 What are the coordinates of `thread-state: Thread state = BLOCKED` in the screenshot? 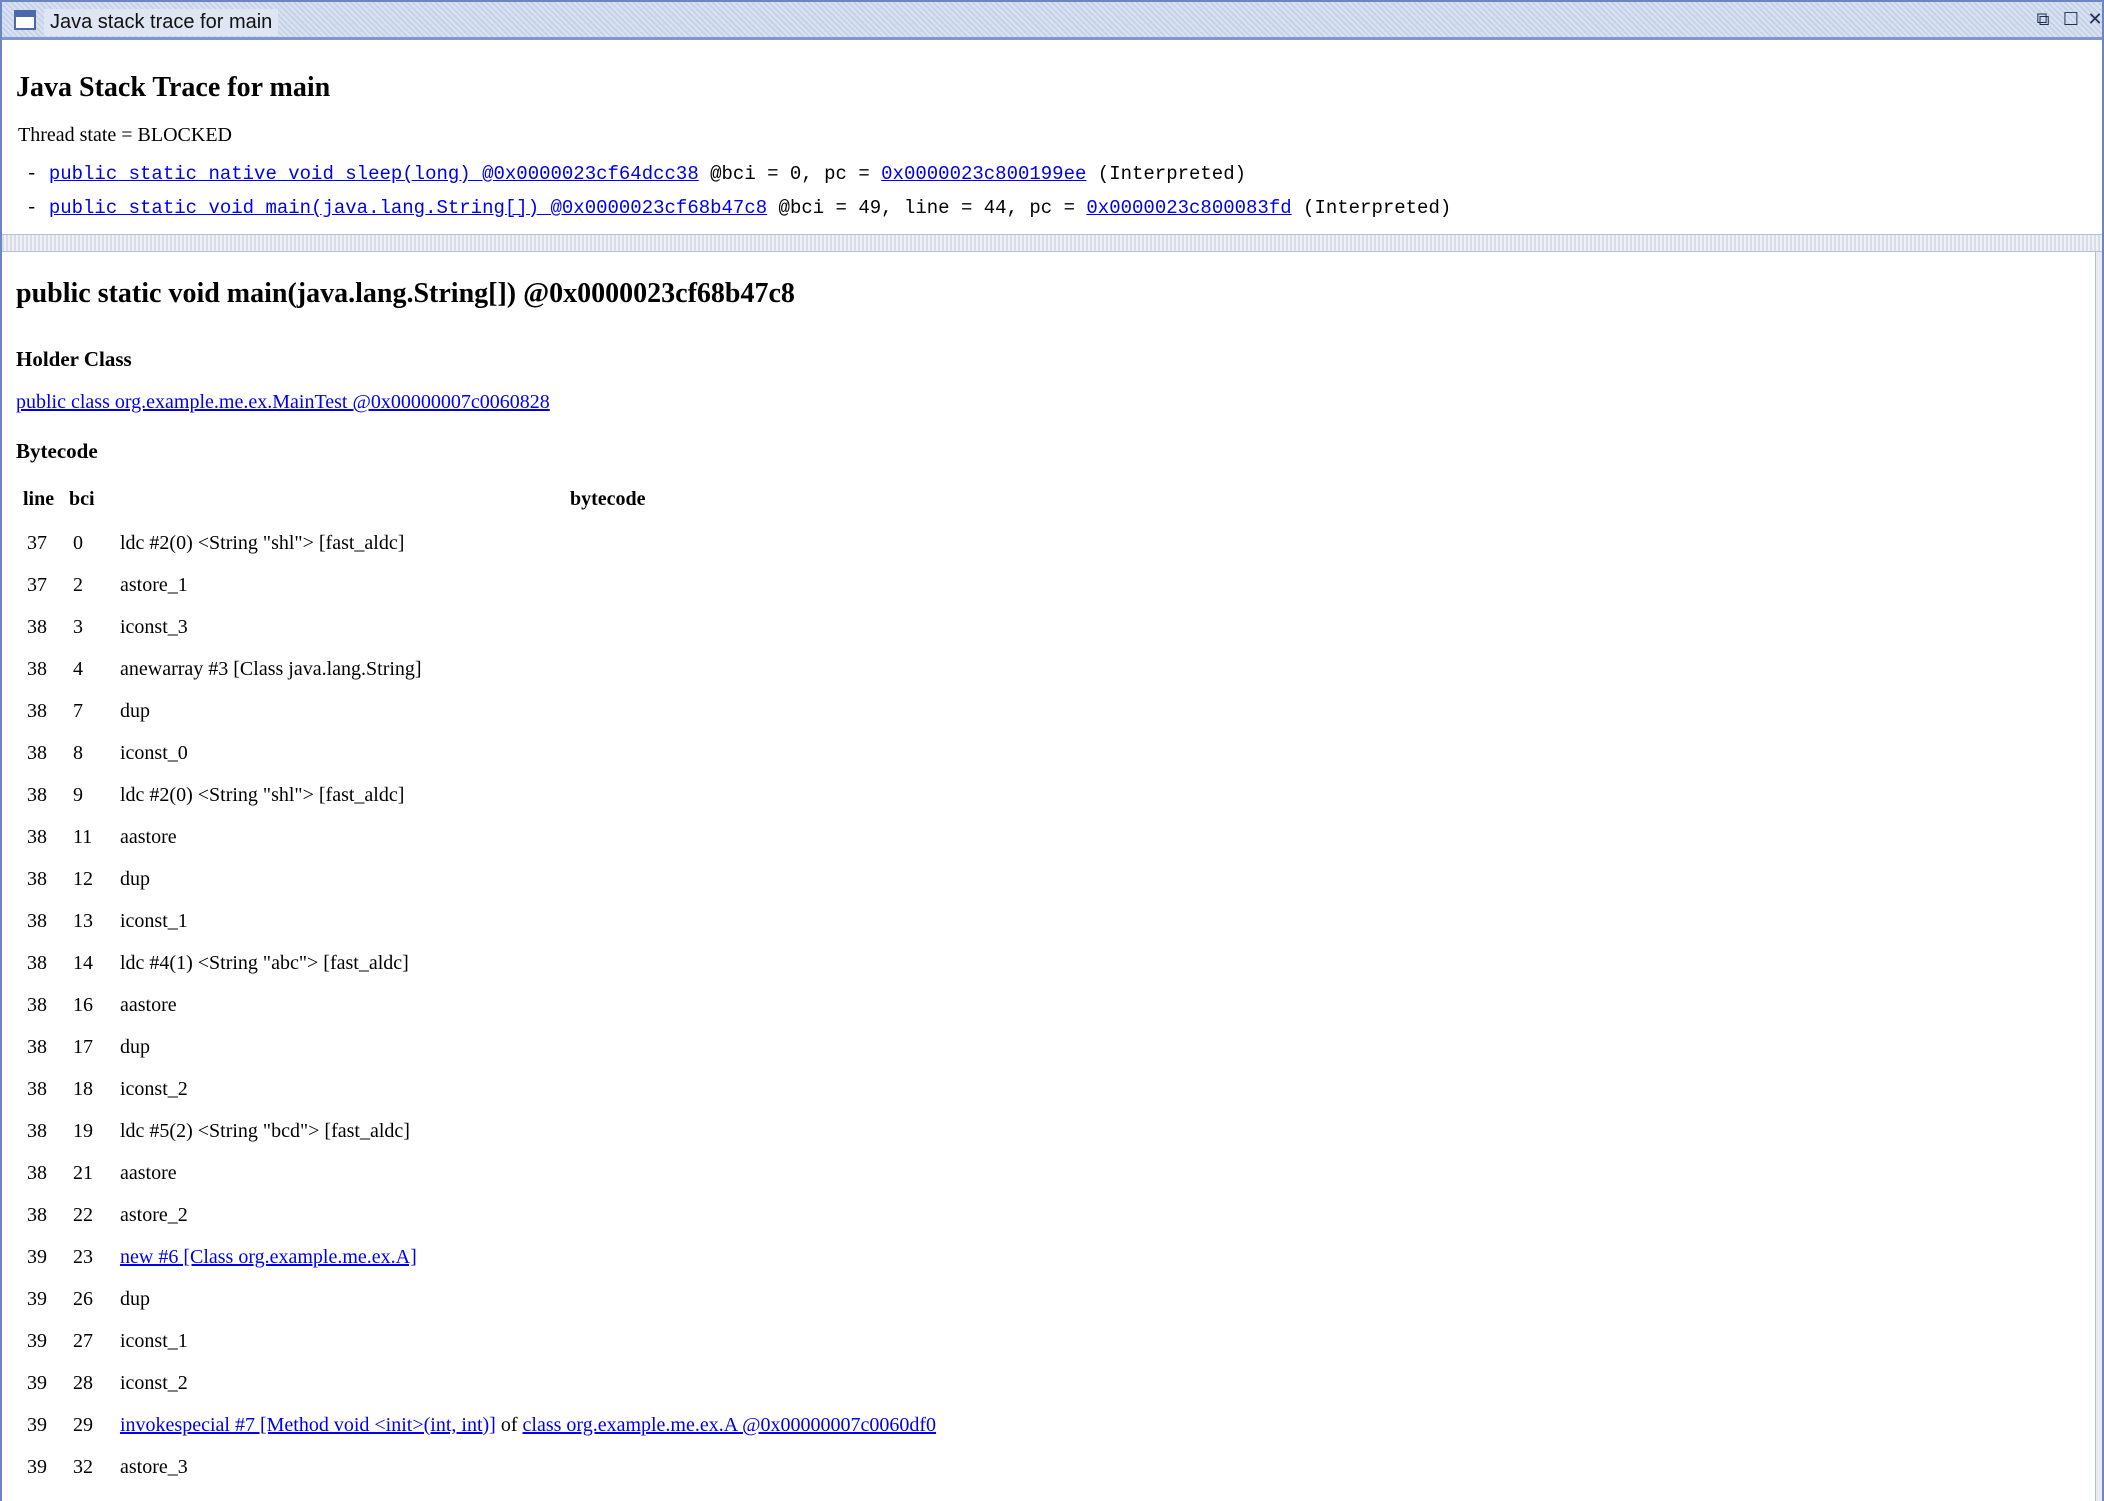 It's located at (125, 135).